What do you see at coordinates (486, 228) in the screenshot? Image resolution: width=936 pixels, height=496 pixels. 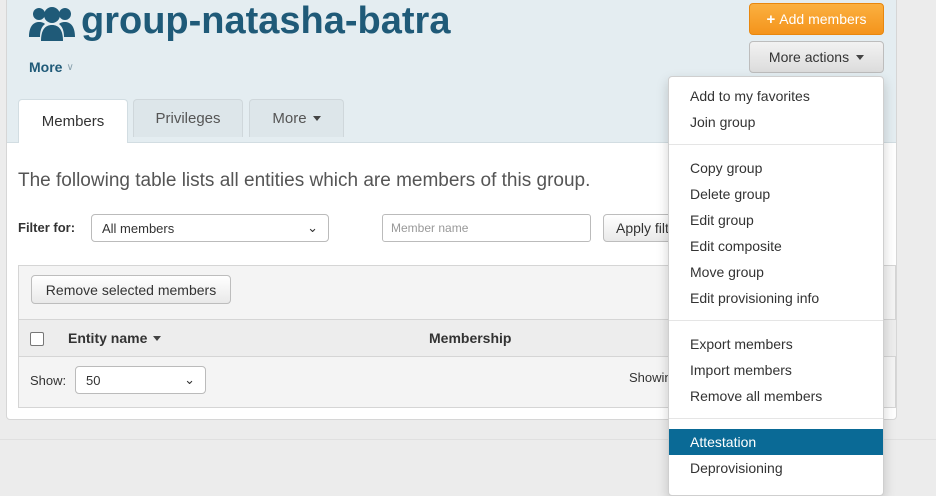 I see `member-name-input` at bounding box center [486, 228].